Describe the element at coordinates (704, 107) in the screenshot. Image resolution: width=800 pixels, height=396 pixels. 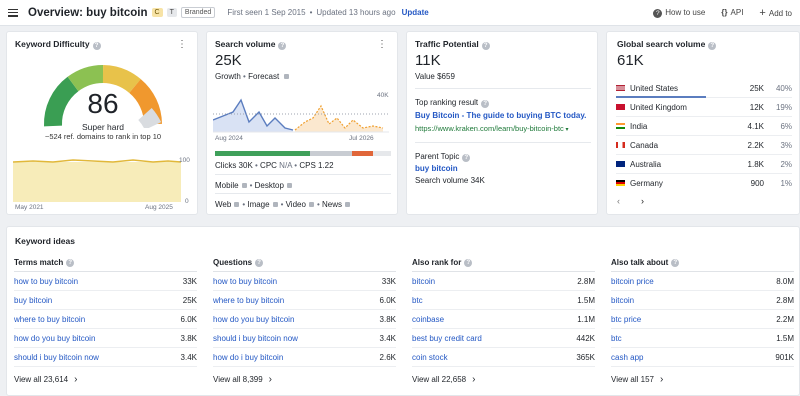
I see `country-row: United Kingdom 12K 19%` at that location.